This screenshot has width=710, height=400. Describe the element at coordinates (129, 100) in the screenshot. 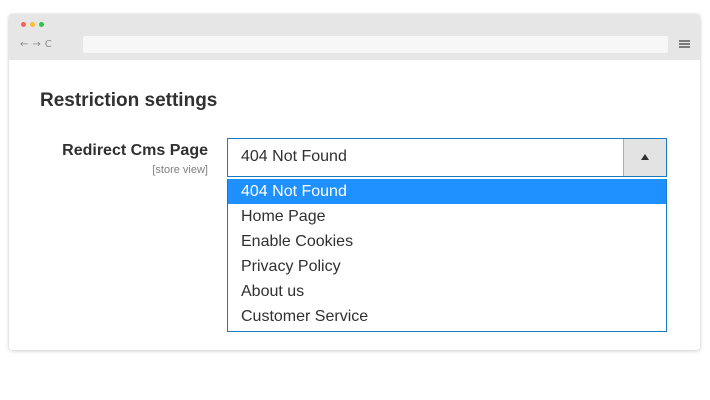

I see `section-title: Restriction settings` at that location.